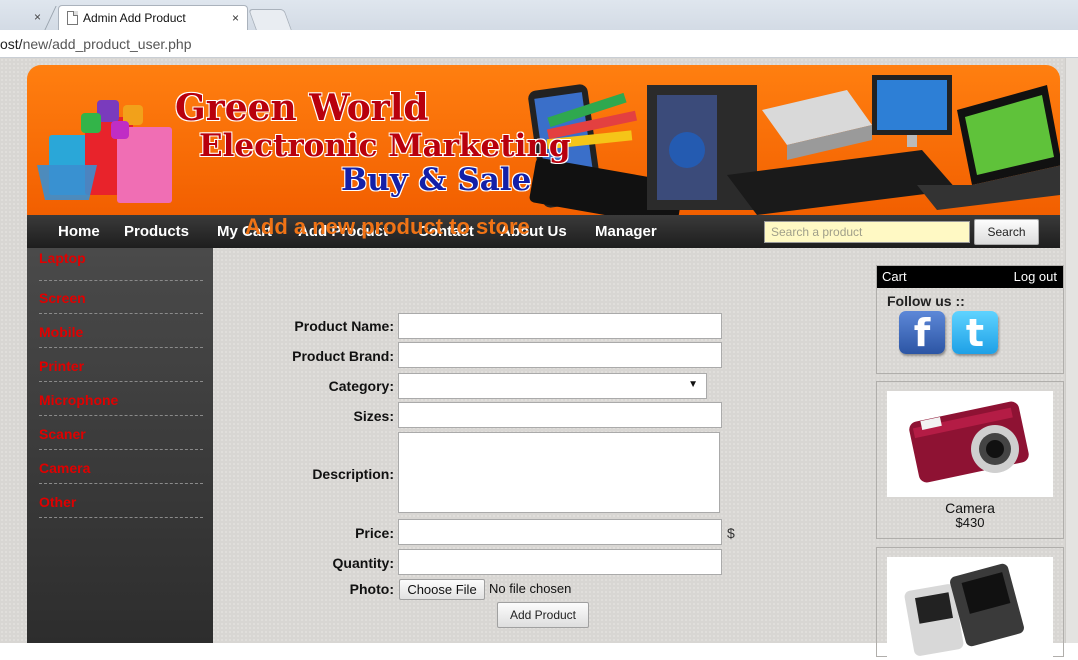 The height and width of the screenshot is (660, 1078). I want to click on product-name-input, so click(560, 326).